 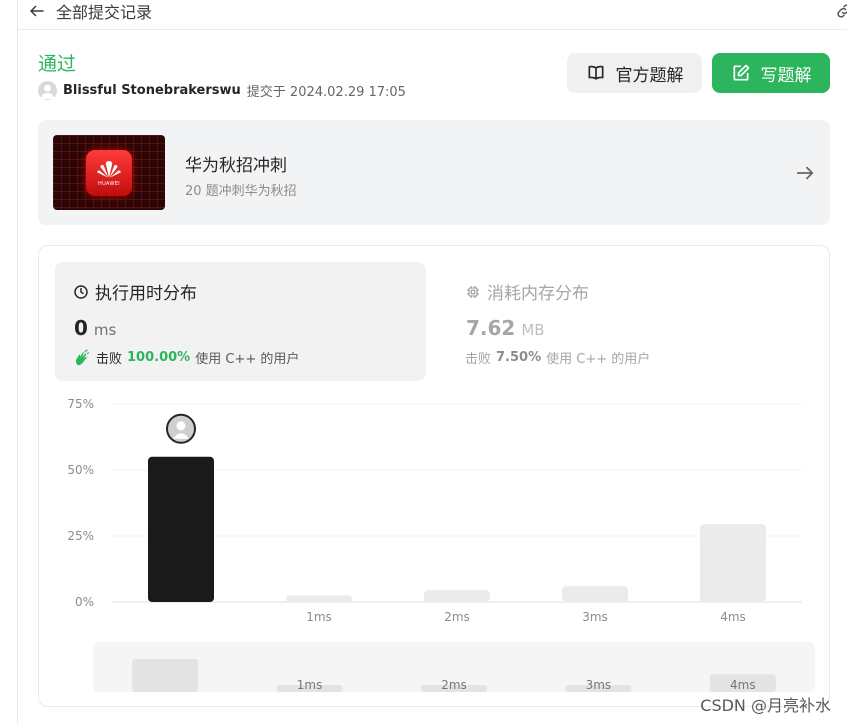 What do you see at coordinates (595, 617) in the screenshot?
I see `x-tick-label: 3ms` at bounding box center [595, 617].